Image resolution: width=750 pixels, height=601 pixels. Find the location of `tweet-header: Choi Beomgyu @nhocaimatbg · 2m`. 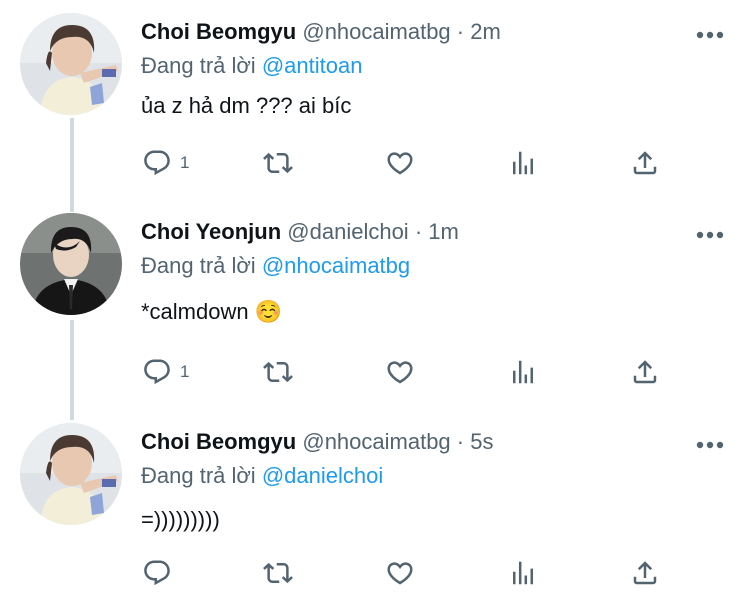

tweet-header: Choi Beomgyu @nhocaimatbg · 2m is located at coordinates (321, 32).